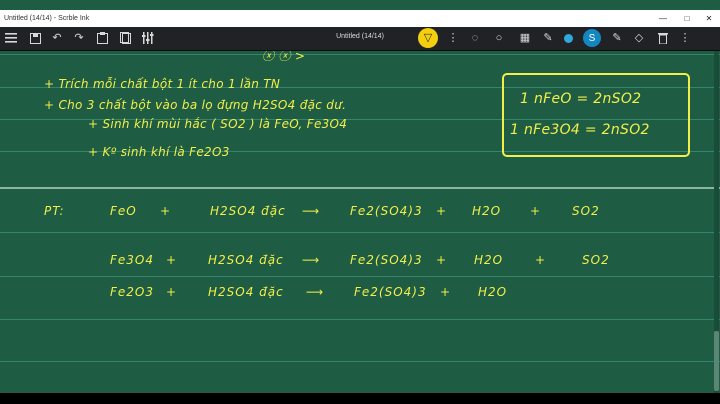 The height and width of the screenshot is (404, 720). What do you see at coordinates (246, 292) in the screenshot?
I see `eq3-token: H2SO4 đặc` at bounding box center [246, 292].